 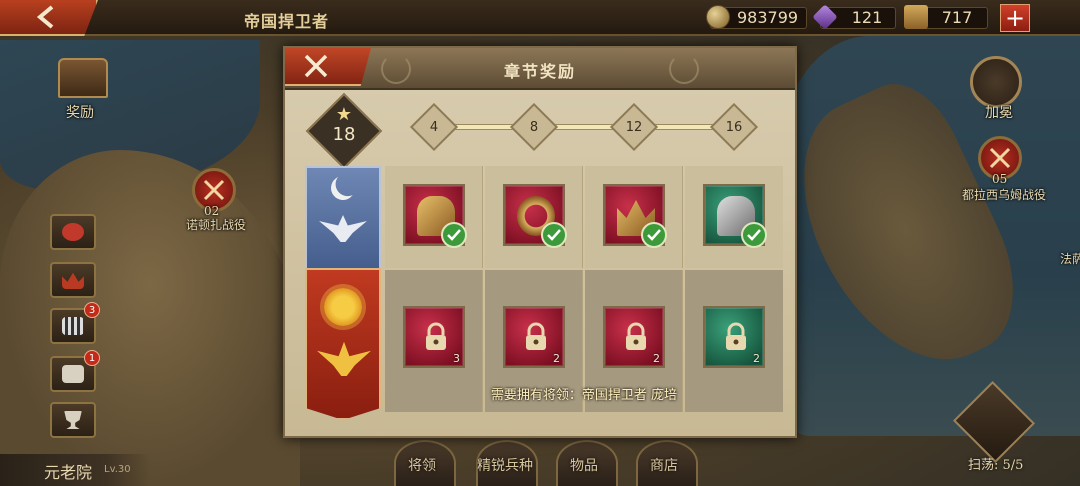 What do you see at coordinates (73, 374) in the screenshot?
I see `chest-icon` at bounding box center [73, 374].